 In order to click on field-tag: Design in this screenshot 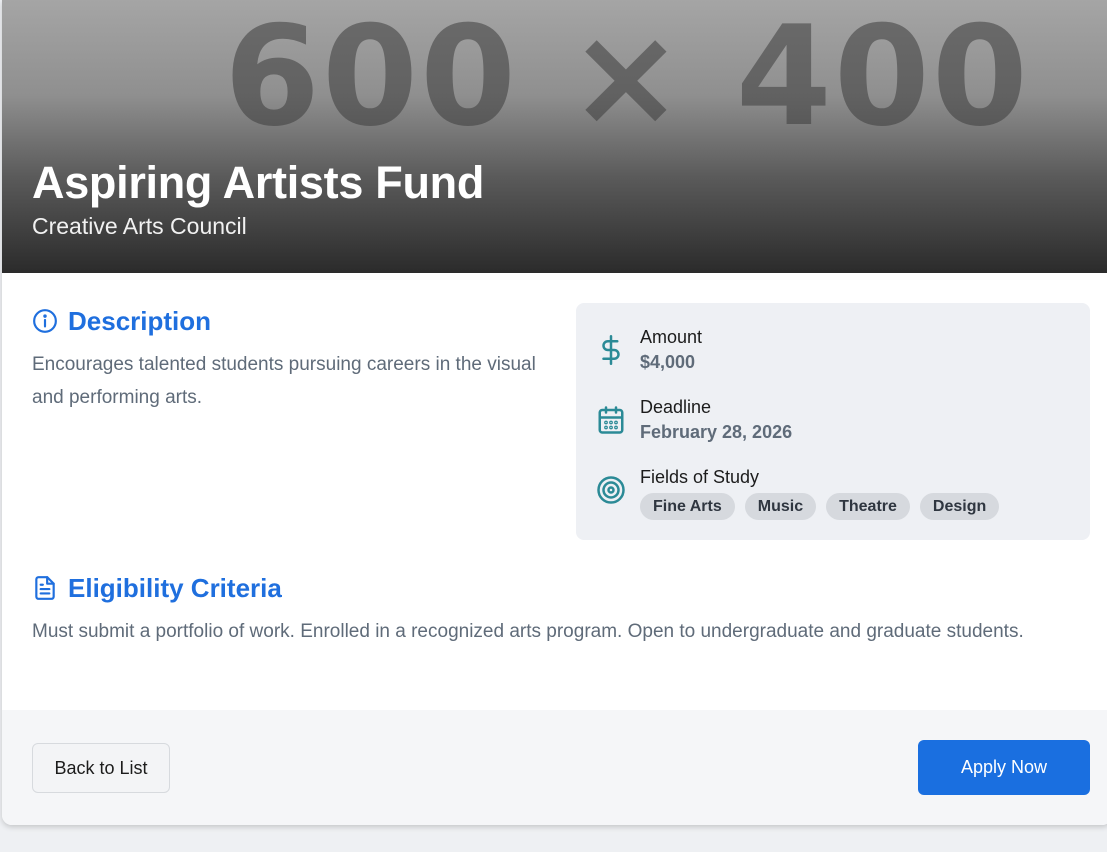, I will do `click(959, 506)`.